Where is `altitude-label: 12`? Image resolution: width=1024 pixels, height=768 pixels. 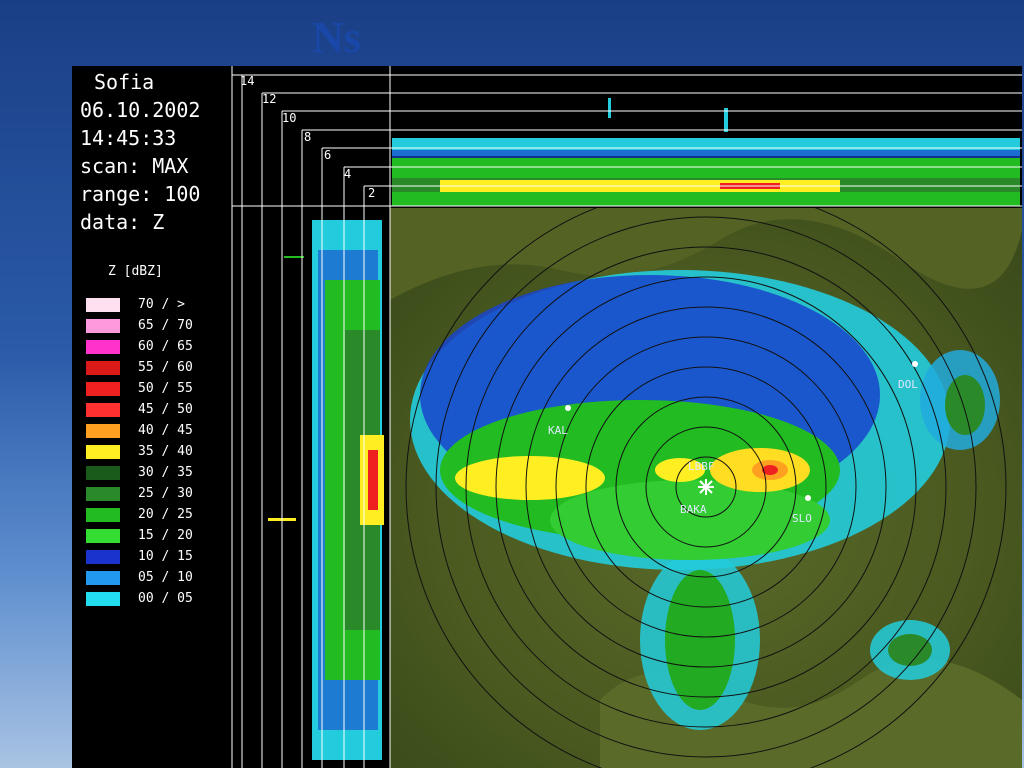 altitude-label: 12 is located at coordinates (269, 99).